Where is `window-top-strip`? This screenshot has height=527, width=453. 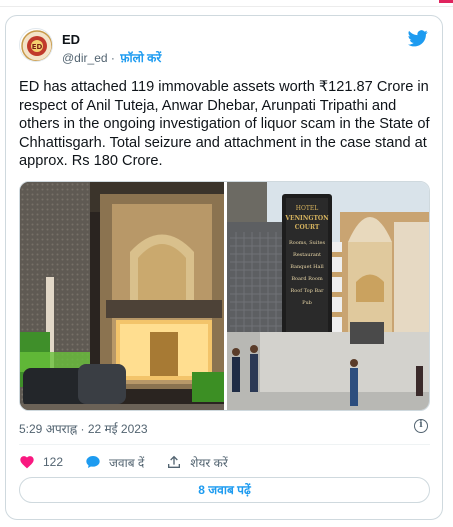
window-top-strip is located at coordinates (226, 3).